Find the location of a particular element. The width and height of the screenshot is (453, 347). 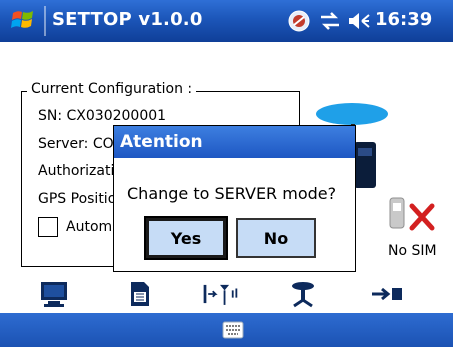

bottom-toolbar is located at coordinates (226, 295).